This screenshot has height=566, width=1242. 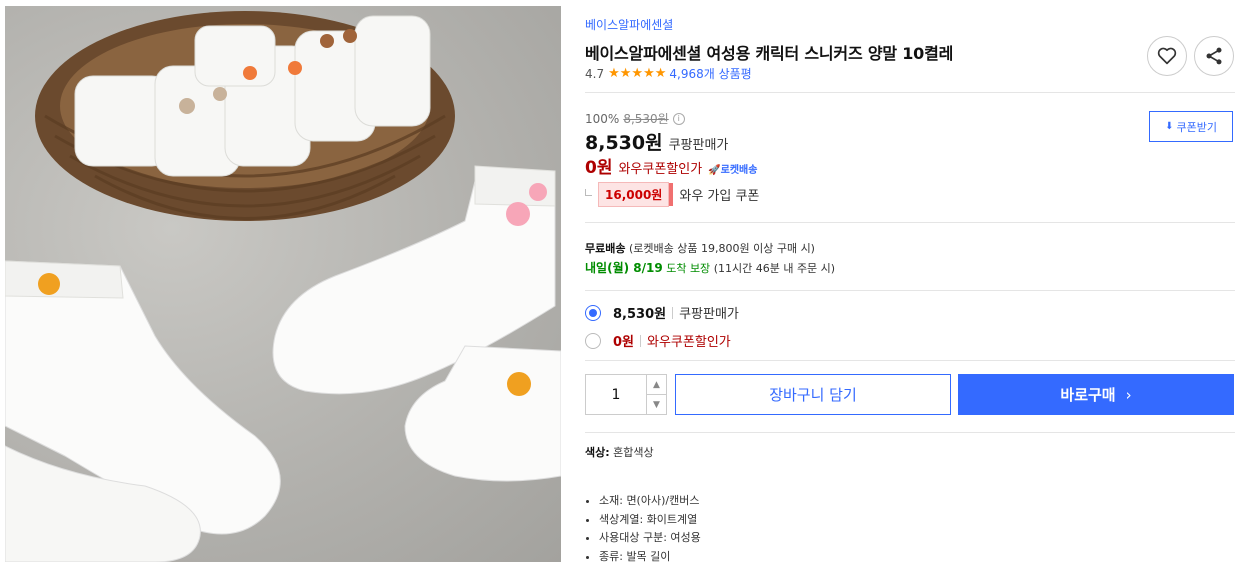 What do you see at coordinates (636, 194) in the screenshot?
I see `join-coupon-tag: 16,000원` at bounding box center [636, 194].